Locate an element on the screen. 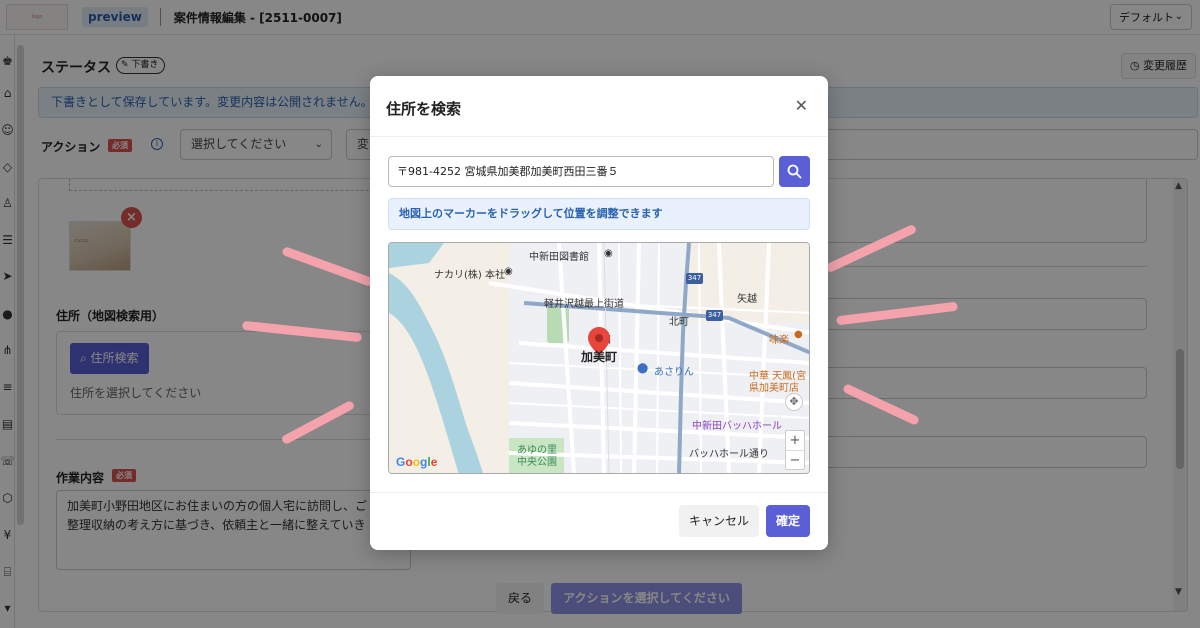  map-label-mirai: 味楽 is located at coordinates (779, 340).